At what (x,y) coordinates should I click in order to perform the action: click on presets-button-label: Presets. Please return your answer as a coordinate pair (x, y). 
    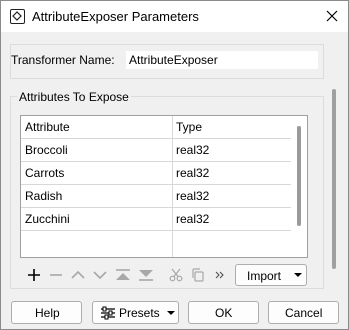
    Looking at the image, I should click on (139, 313).